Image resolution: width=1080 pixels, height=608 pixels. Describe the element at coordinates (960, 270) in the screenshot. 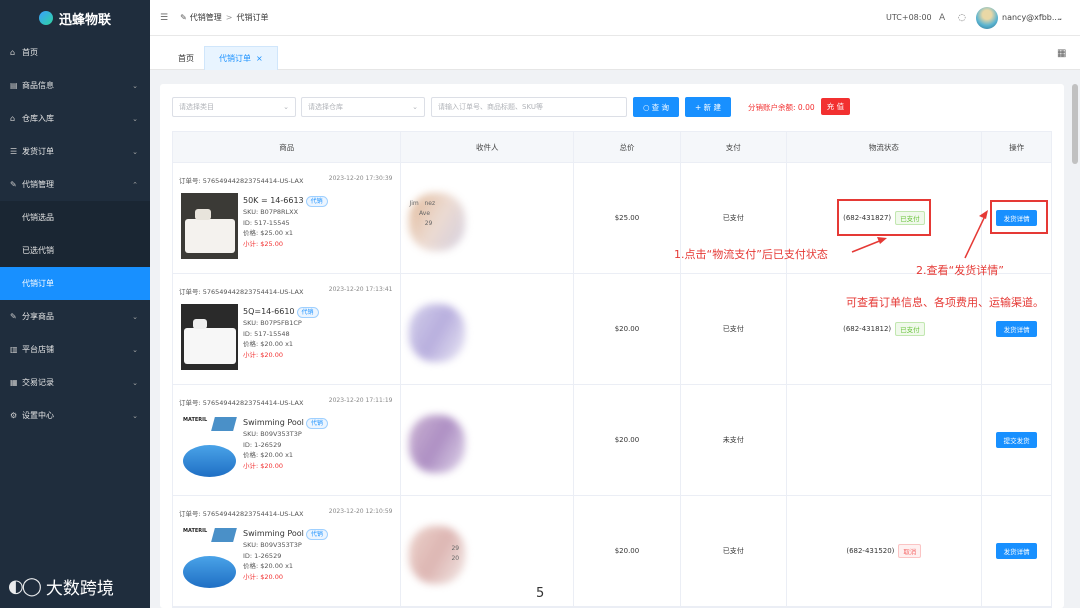

I see `annotation-step2: 2.查看“发货详情”` at that location.